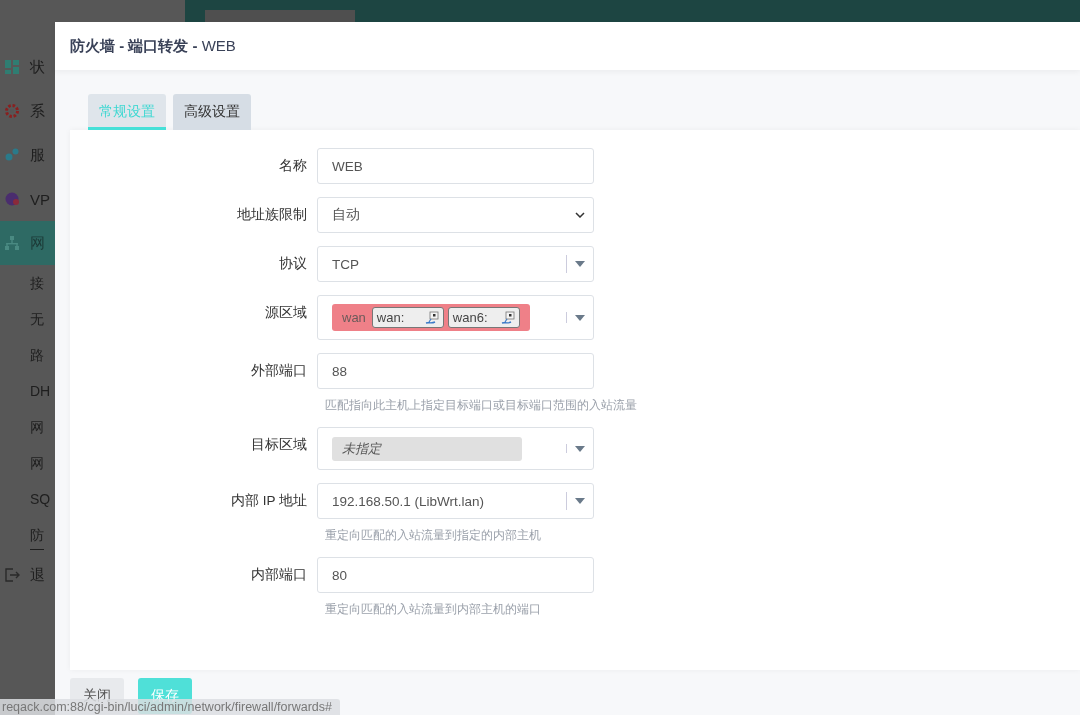 The width and height of the screenshot is (1080, 715). I want to click on field-label: 目标区域, so click(279, 445).